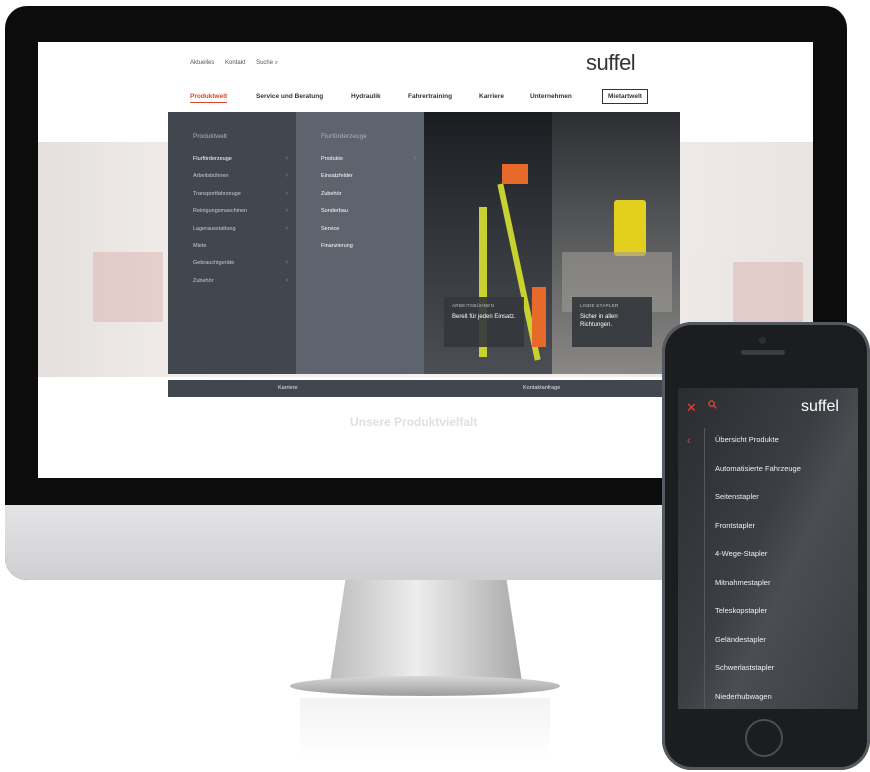 This screenshot has width=870, height=772. Describe the element at coordinates (240, 268) in the screenshot. I see `menu-item-gebrauchtgeraete: Gebrauchtgeräte ›` at that location.